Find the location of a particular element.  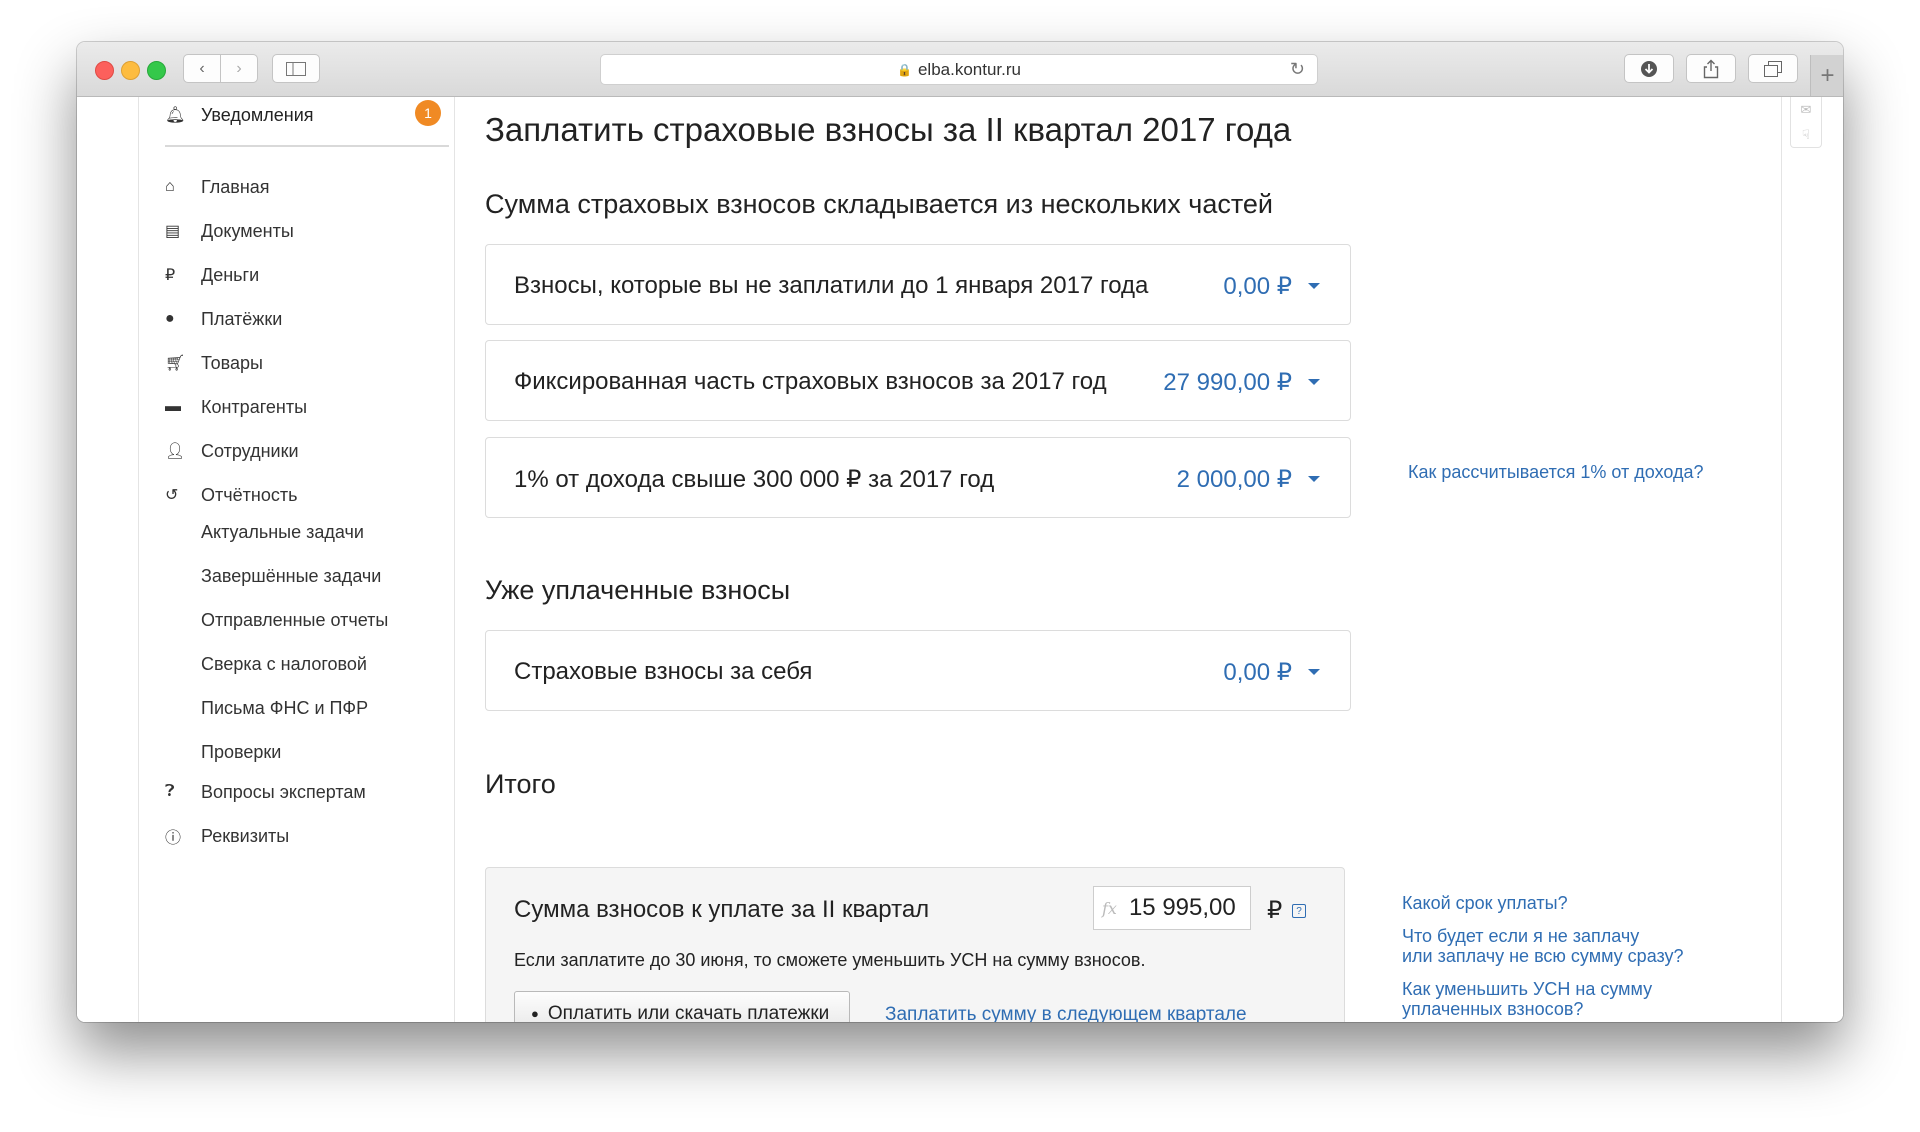

total-heading: Итого is located at coordinates (520, 784).